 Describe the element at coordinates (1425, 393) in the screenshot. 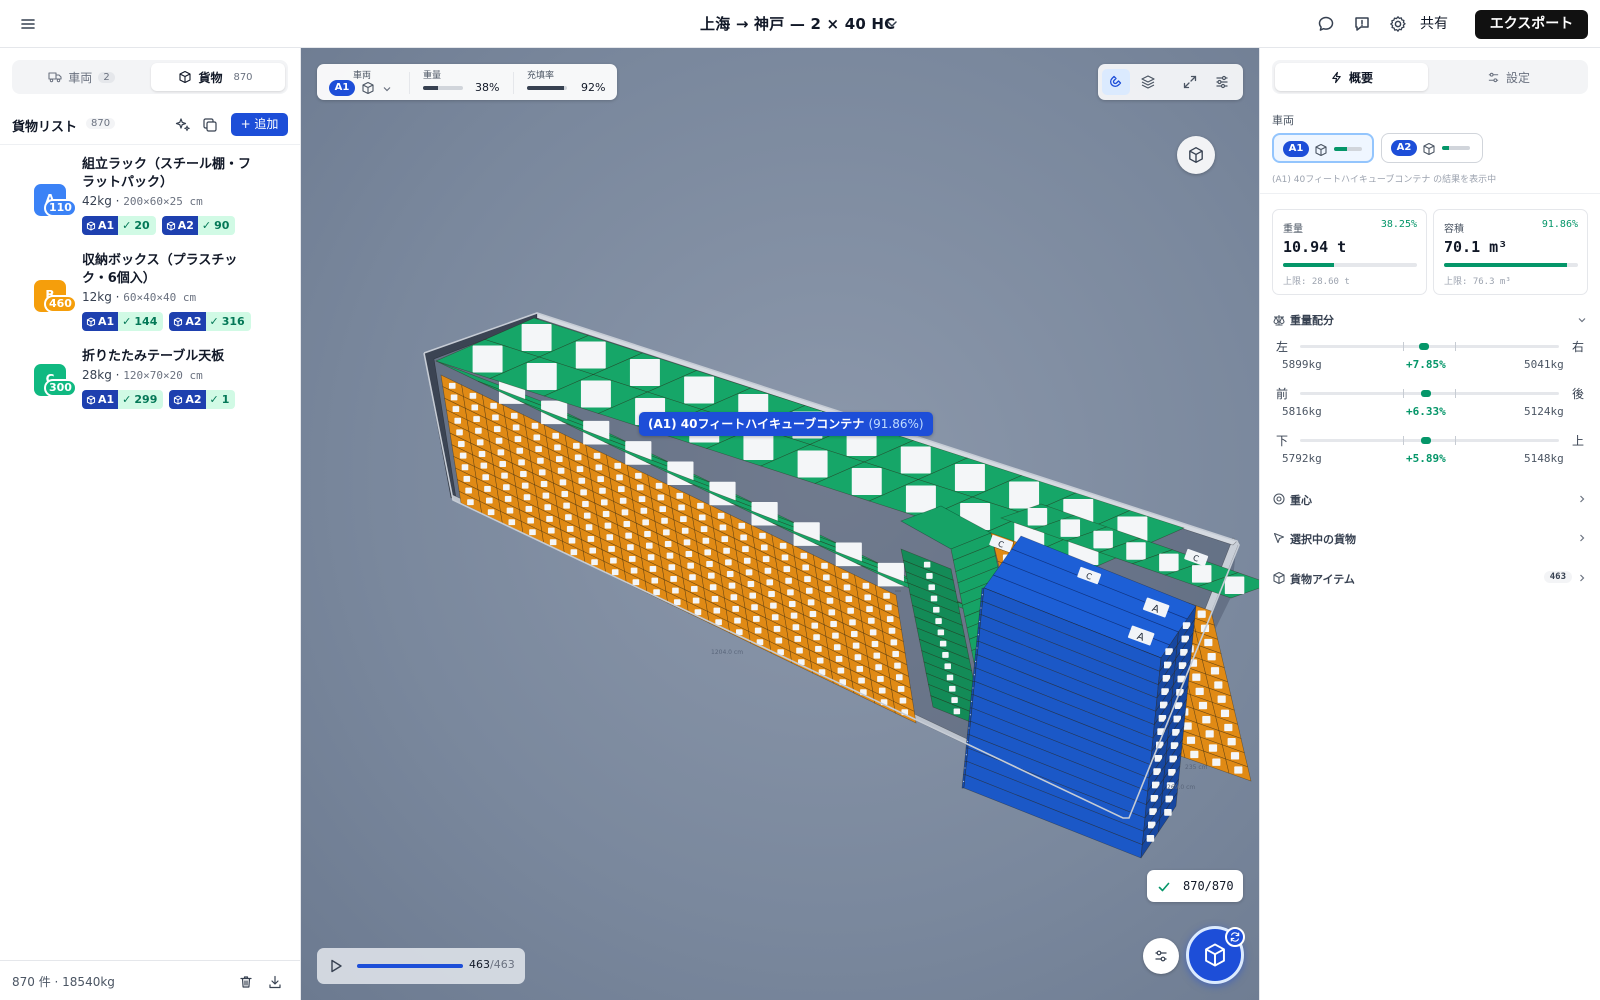

I see `balance-marker` at that location.